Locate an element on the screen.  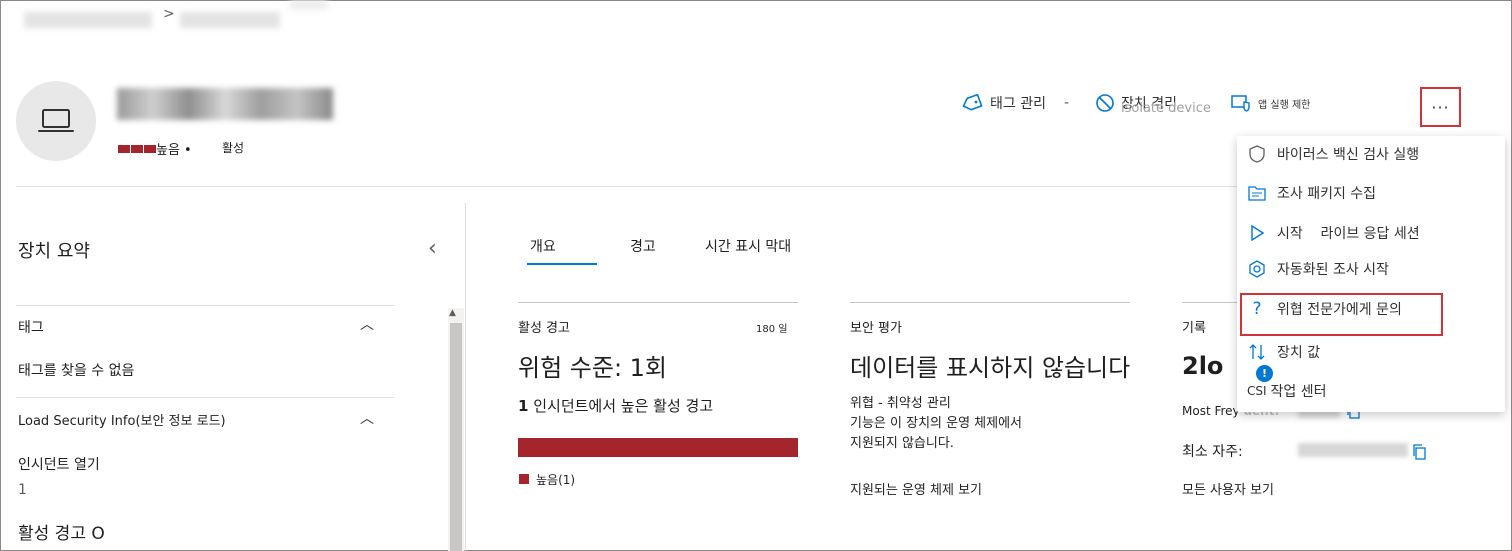
incident-count: 1 is located at coordinates (523, 406).